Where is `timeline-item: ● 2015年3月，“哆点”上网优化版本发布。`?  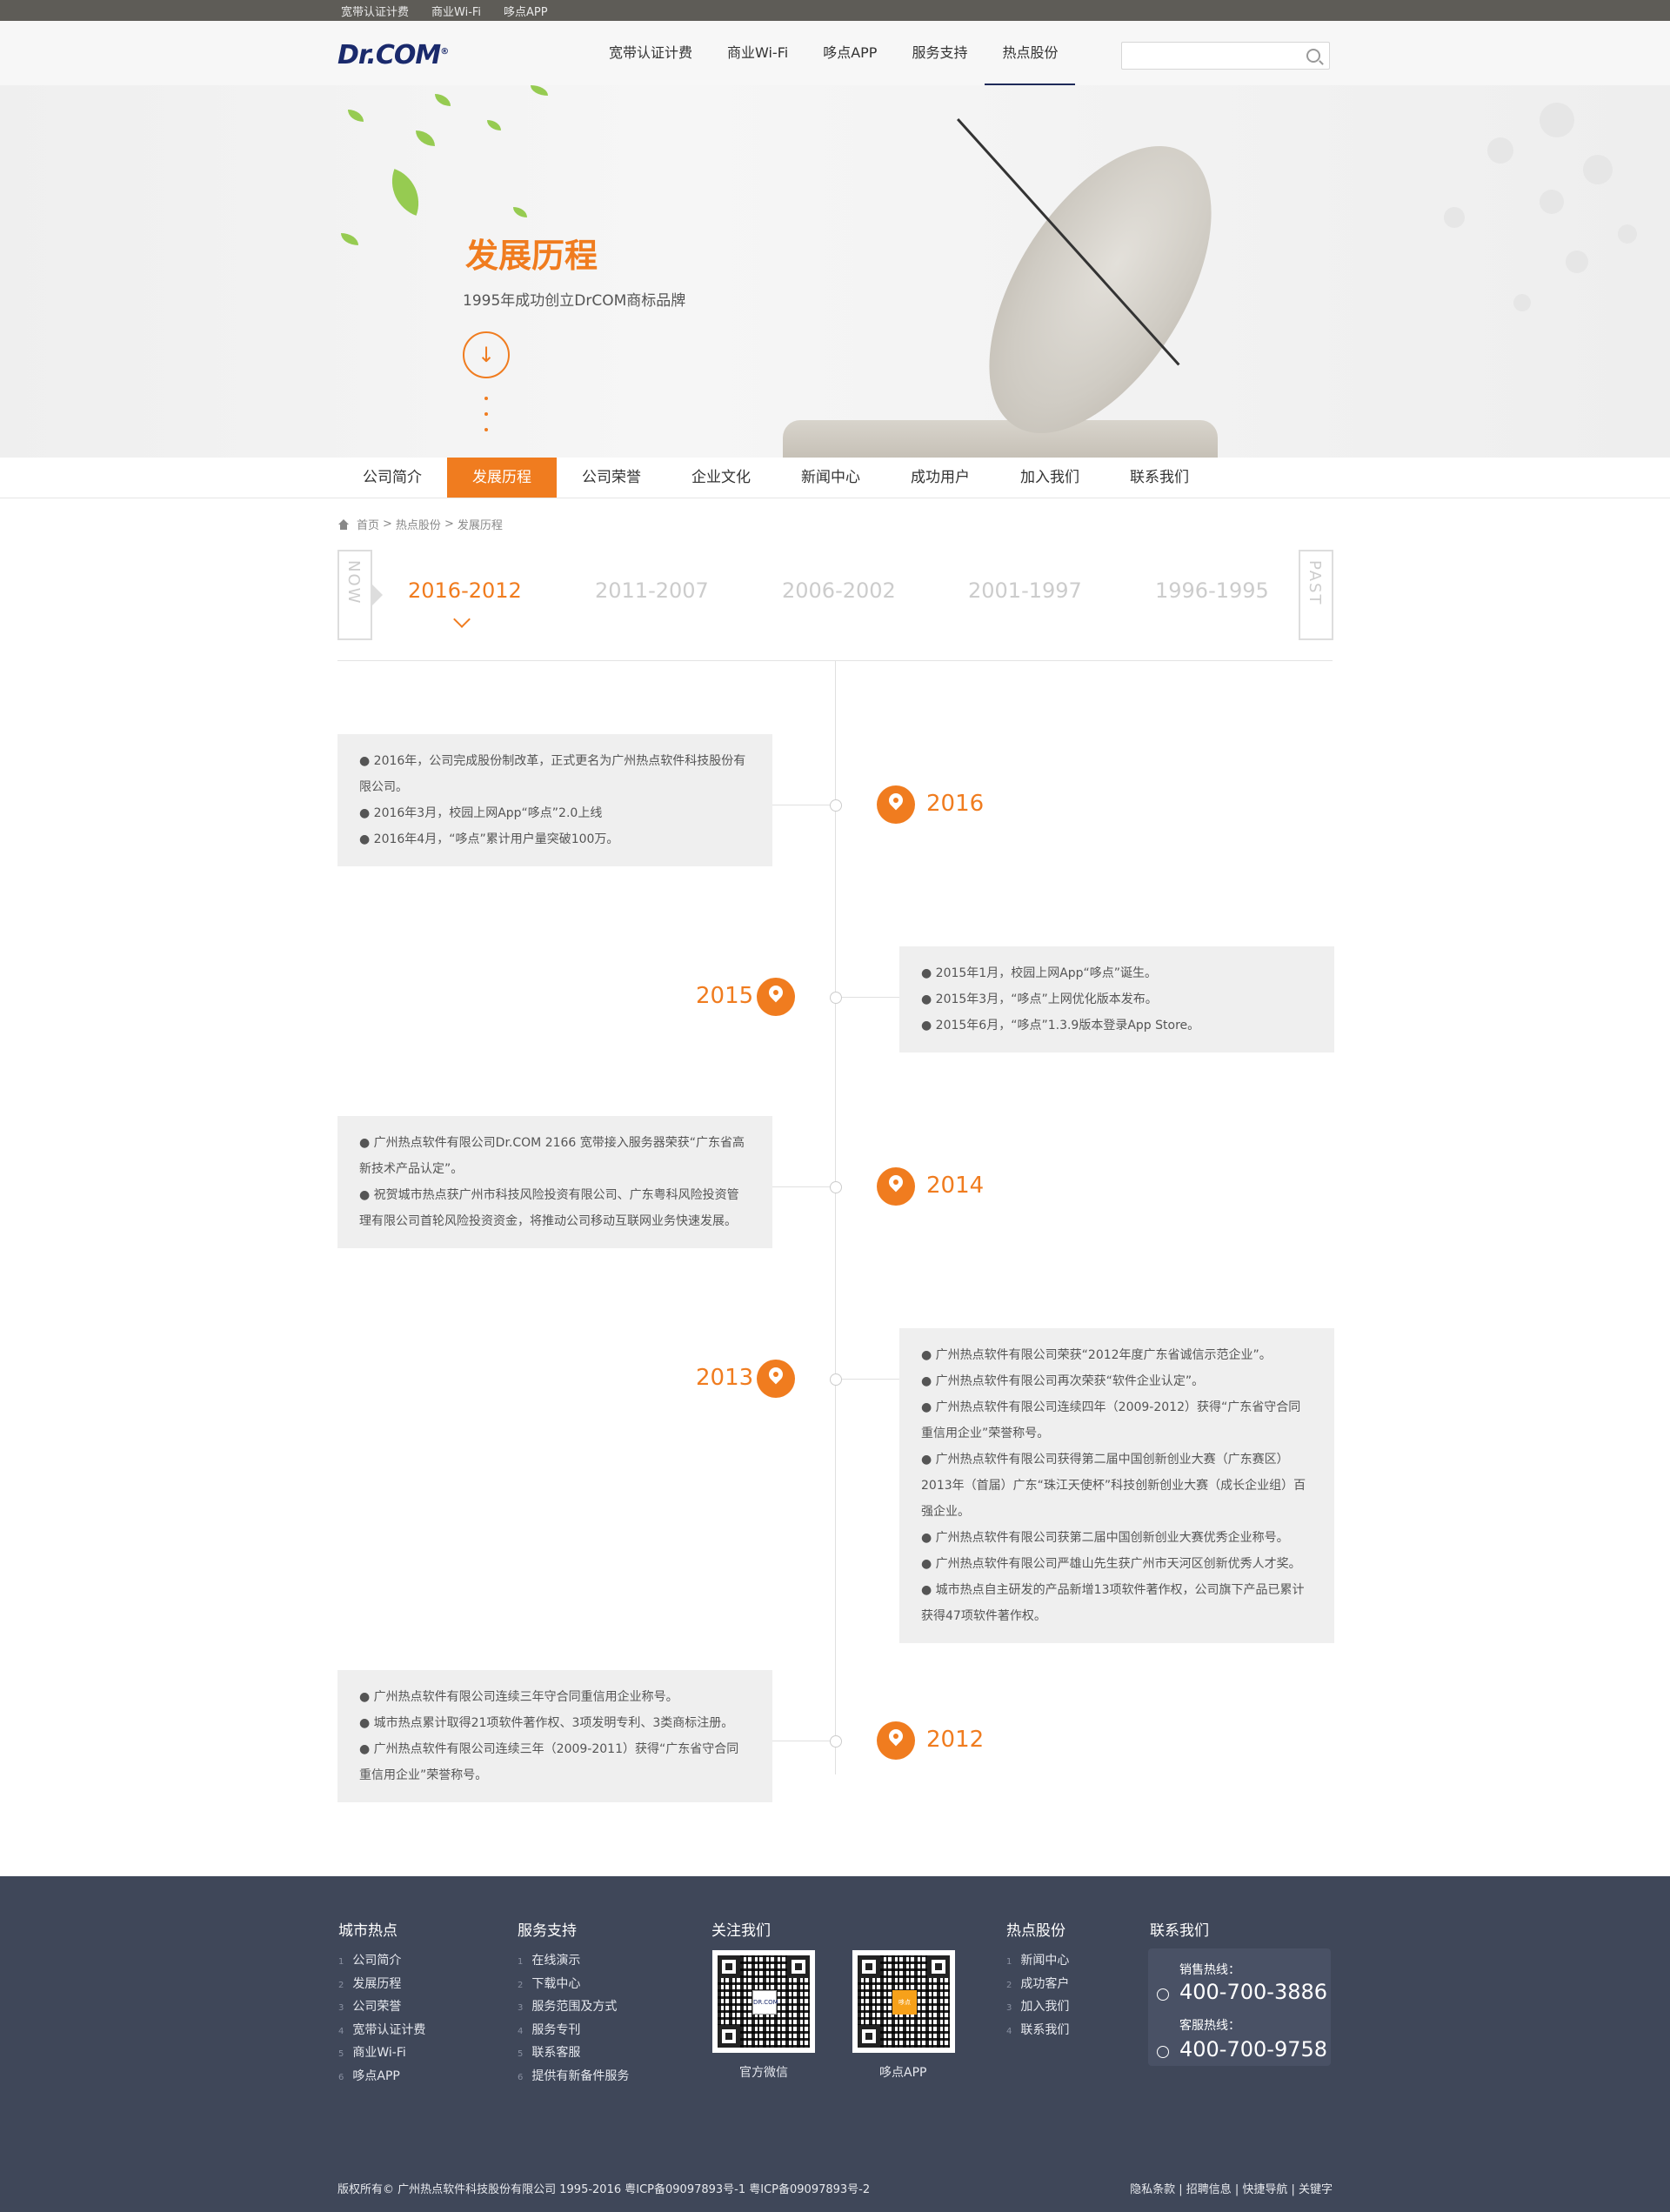
timeline-item: ● 2015年3月，“哆点”上网优化版本发布。 is located at coordinates (1039, 999).